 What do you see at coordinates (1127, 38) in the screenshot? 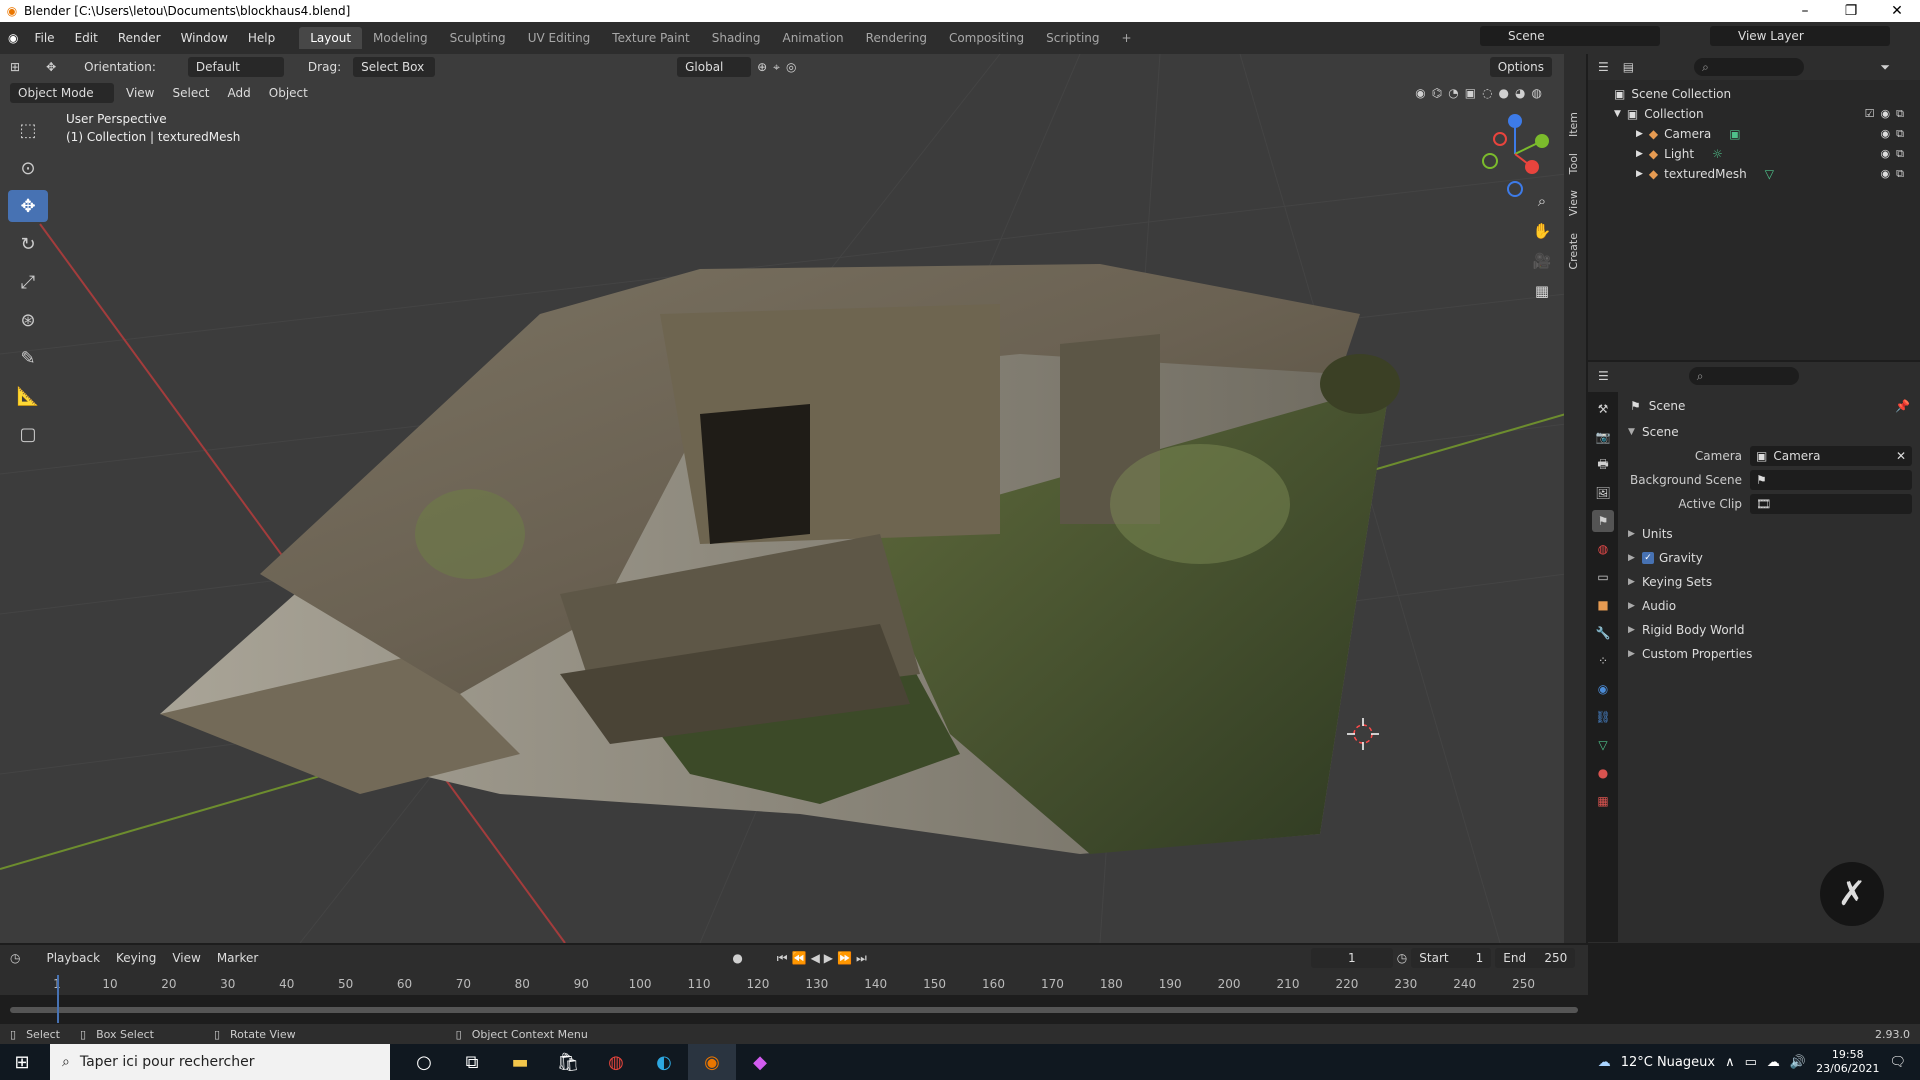
I see `add-workspace-button: +` at bounding box center [1127, 38].